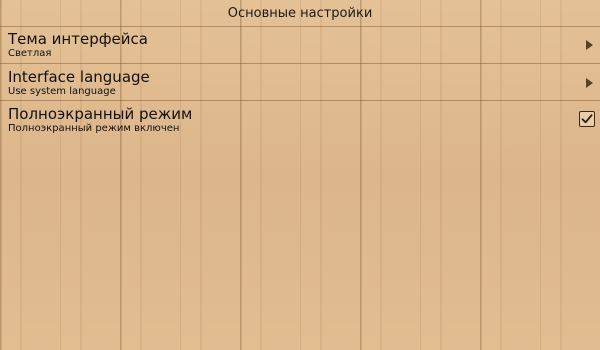  What do you see at coordinates (100, 114) in the screenshot?
I see `setting-title: Полноэкранный режим` at bounding box center [100, 114].